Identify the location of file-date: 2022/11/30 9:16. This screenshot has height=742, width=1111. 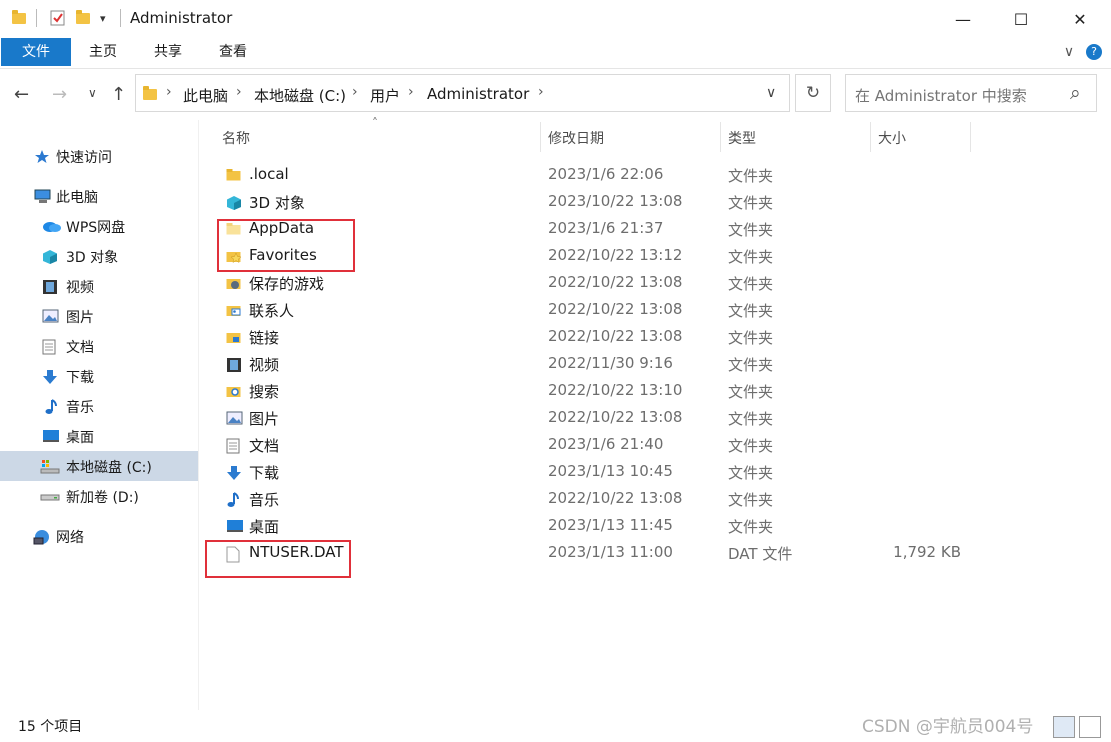
(610, 363).